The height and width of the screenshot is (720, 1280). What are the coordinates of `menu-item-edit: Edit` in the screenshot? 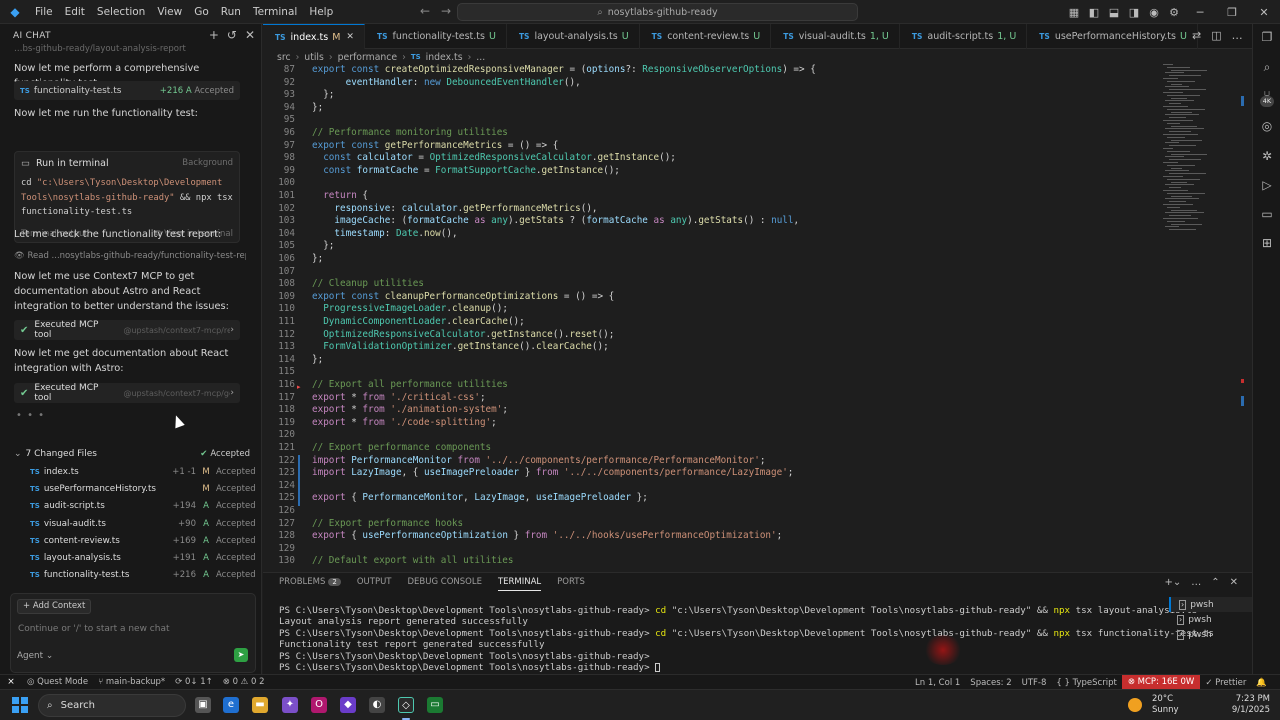 It's located at (75, 12).